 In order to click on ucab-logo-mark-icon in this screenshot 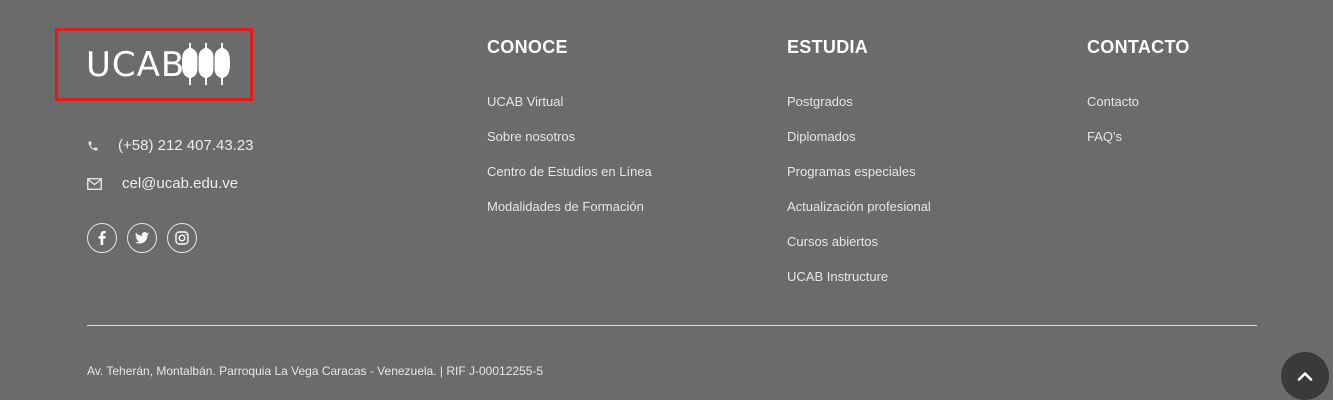, I will do `click(206, 64)`.